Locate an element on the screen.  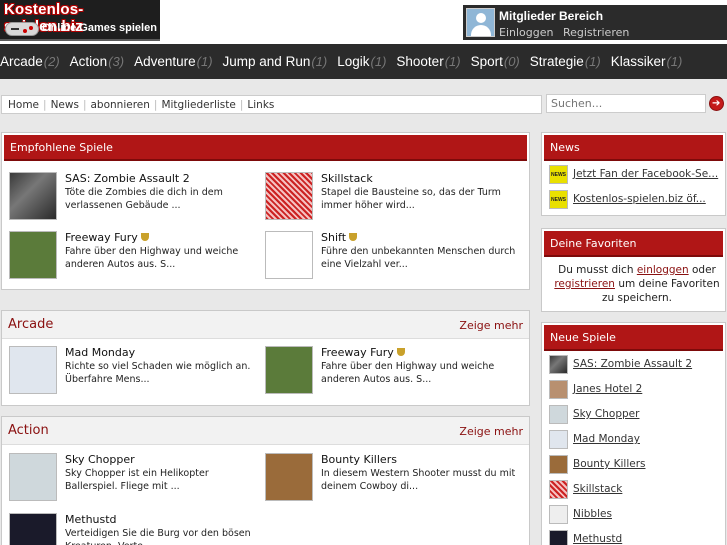
nav-item-klassiker: Klassiker(1) is located at coordinates (647, 61).